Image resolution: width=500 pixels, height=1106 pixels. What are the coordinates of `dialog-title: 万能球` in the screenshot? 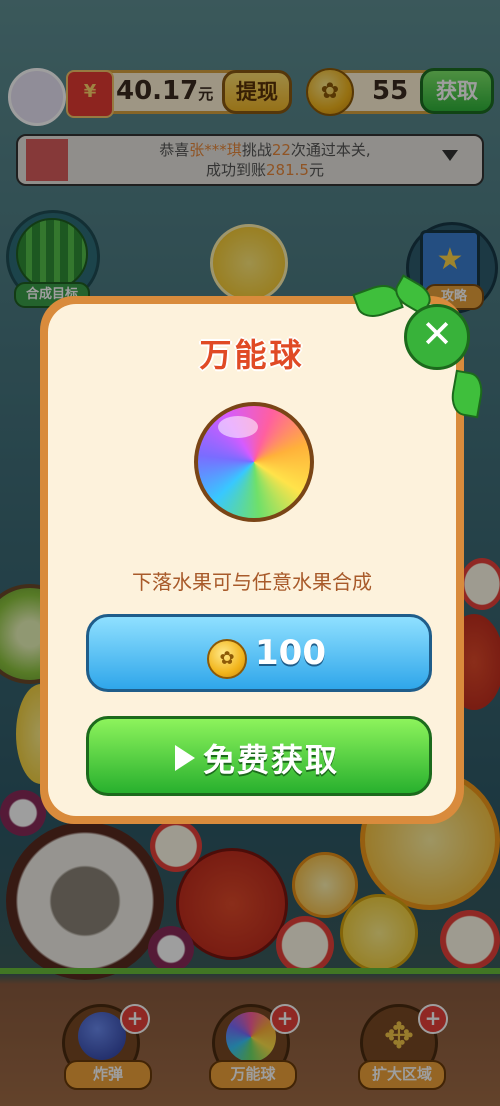 It's located at (252, 355).